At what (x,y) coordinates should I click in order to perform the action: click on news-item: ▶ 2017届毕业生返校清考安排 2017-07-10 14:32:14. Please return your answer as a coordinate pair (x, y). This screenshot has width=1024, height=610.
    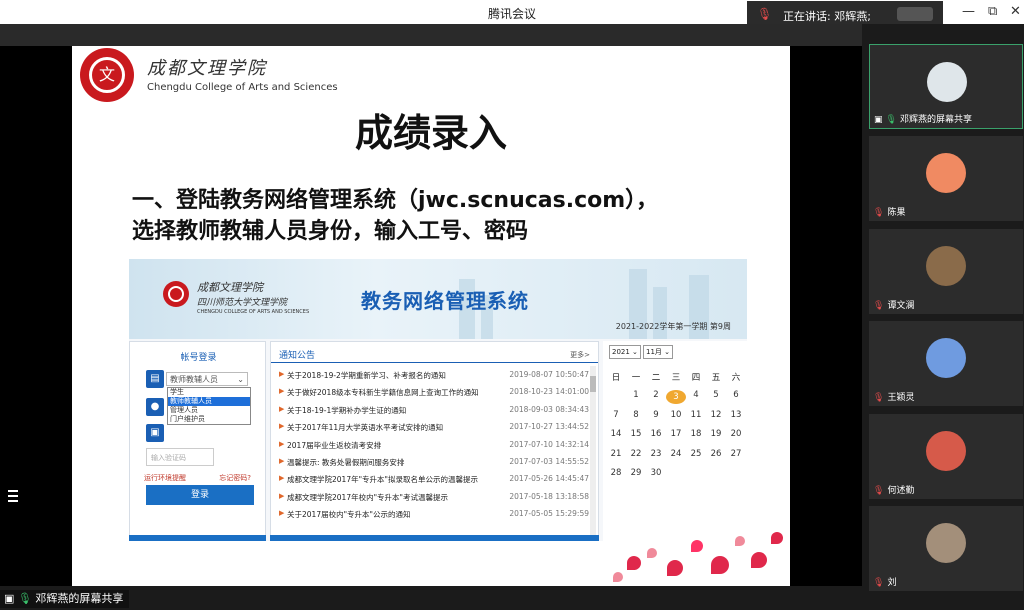
    Looking at the image, I should click on (434, 447).